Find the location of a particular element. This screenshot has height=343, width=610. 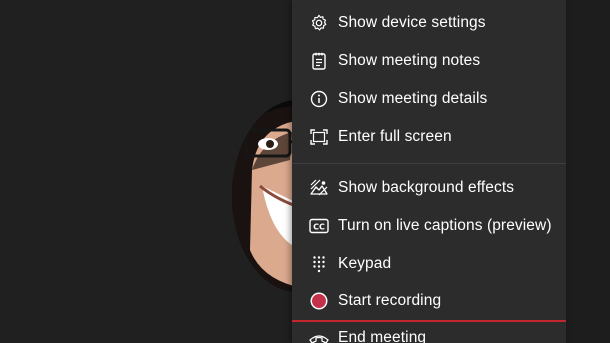

background-effects-icon is located at coordinates (319, 188).